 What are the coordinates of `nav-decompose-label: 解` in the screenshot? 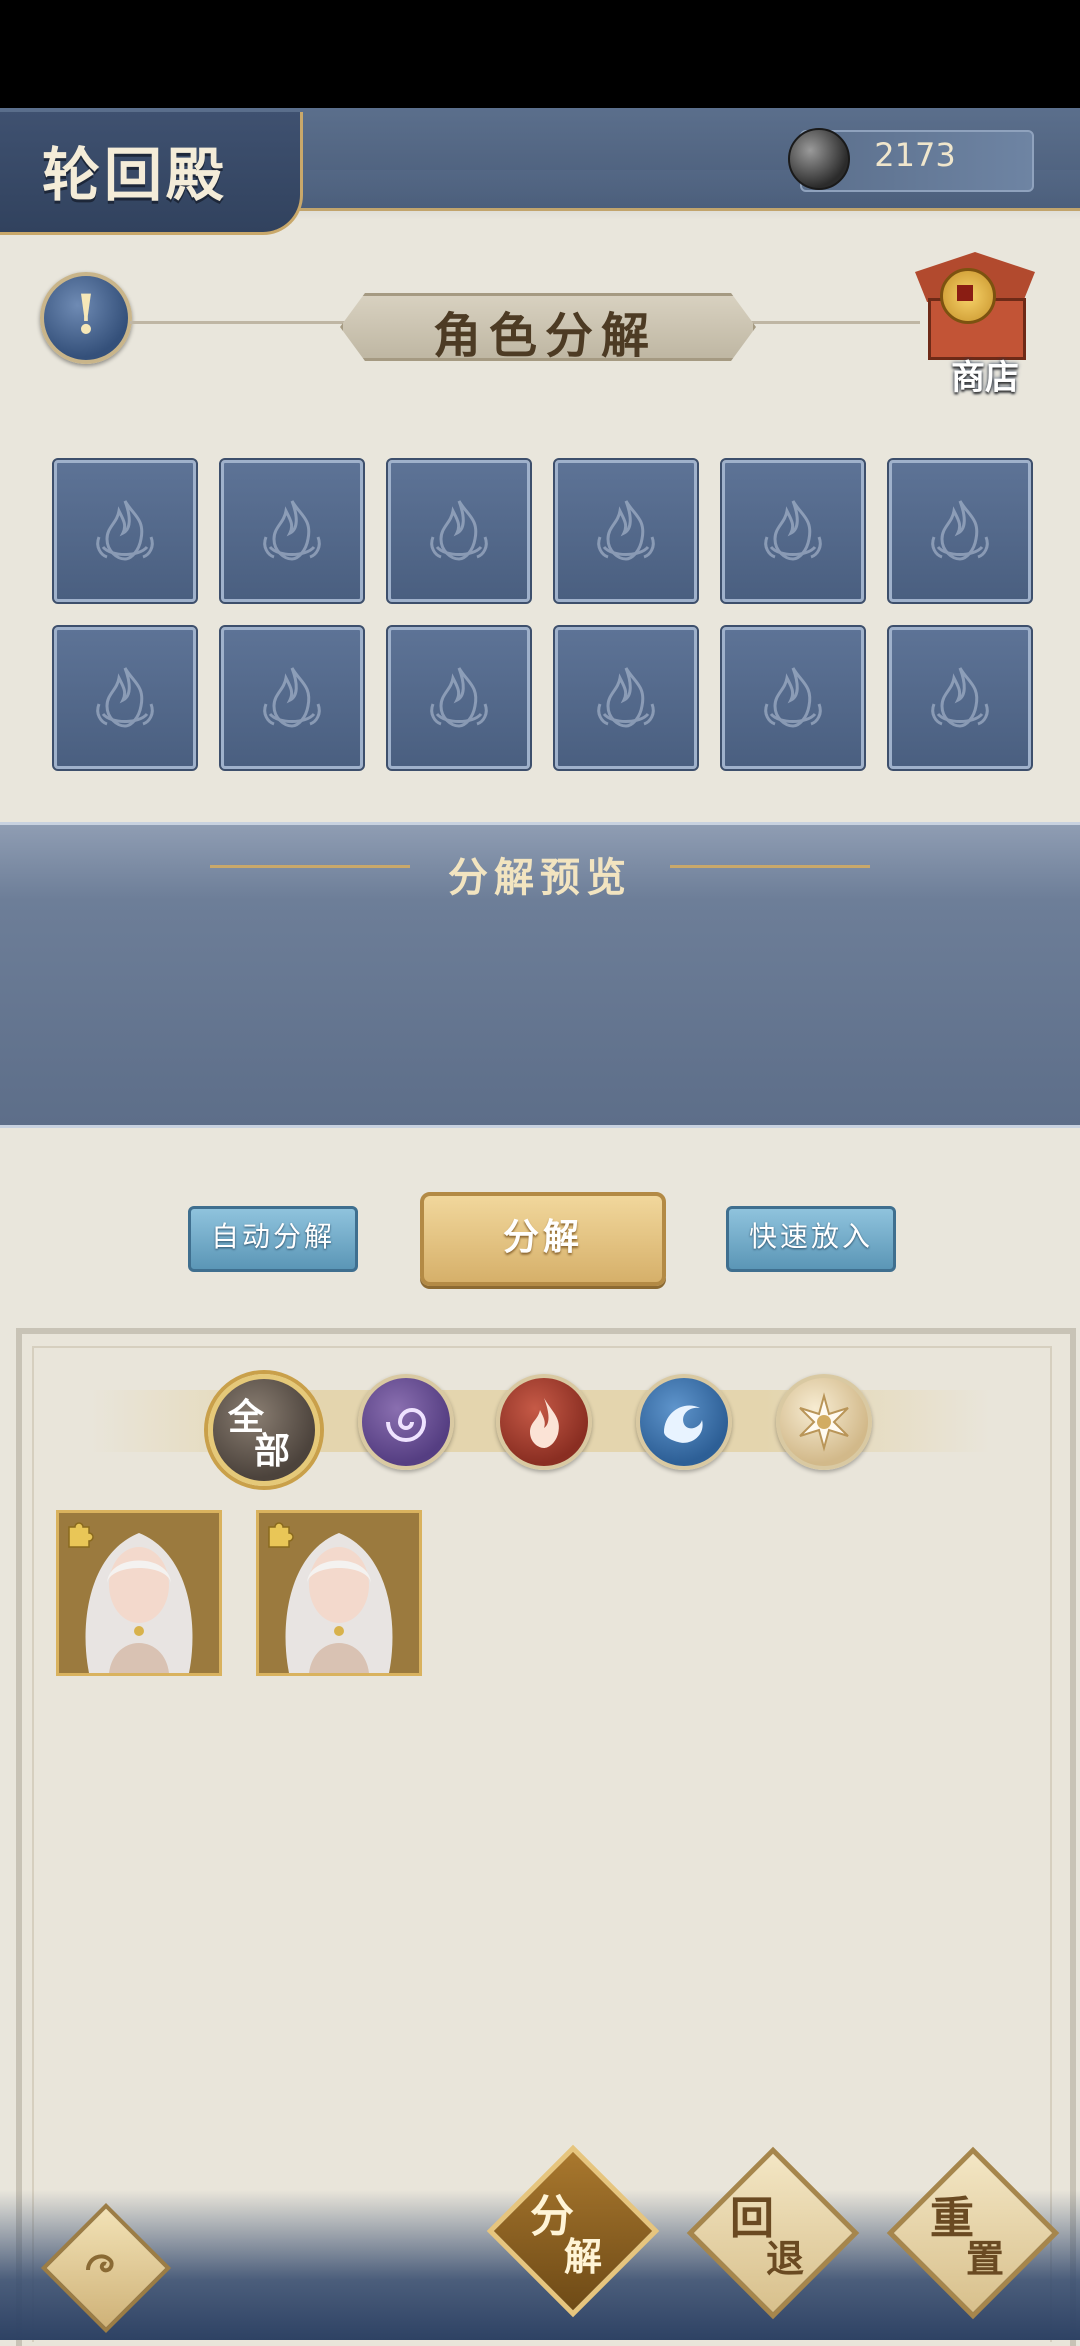 It's located at (583, 2256).